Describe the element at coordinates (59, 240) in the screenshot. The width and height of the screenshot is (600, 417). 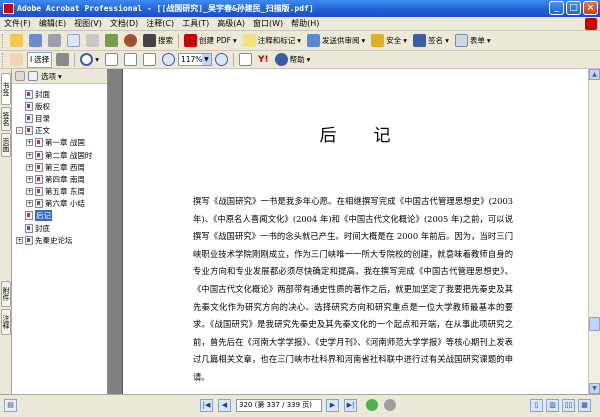
I see `bookmark-item: + 先秦史论坛` at that location.